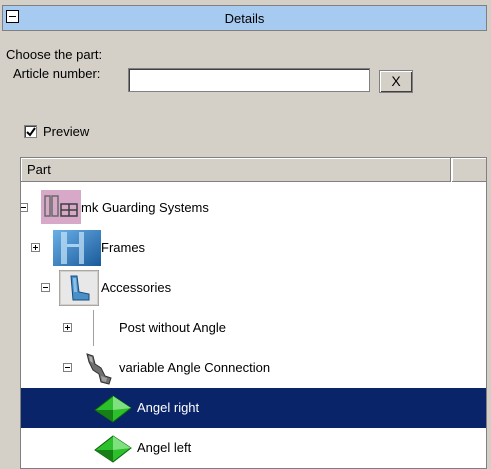 The width and height of the screenshot is (491, 469). What do you see at coordinates (164, 447) in the screenshot?
I see `tree-item-label: Angel left` at bounding box center [164, 447].